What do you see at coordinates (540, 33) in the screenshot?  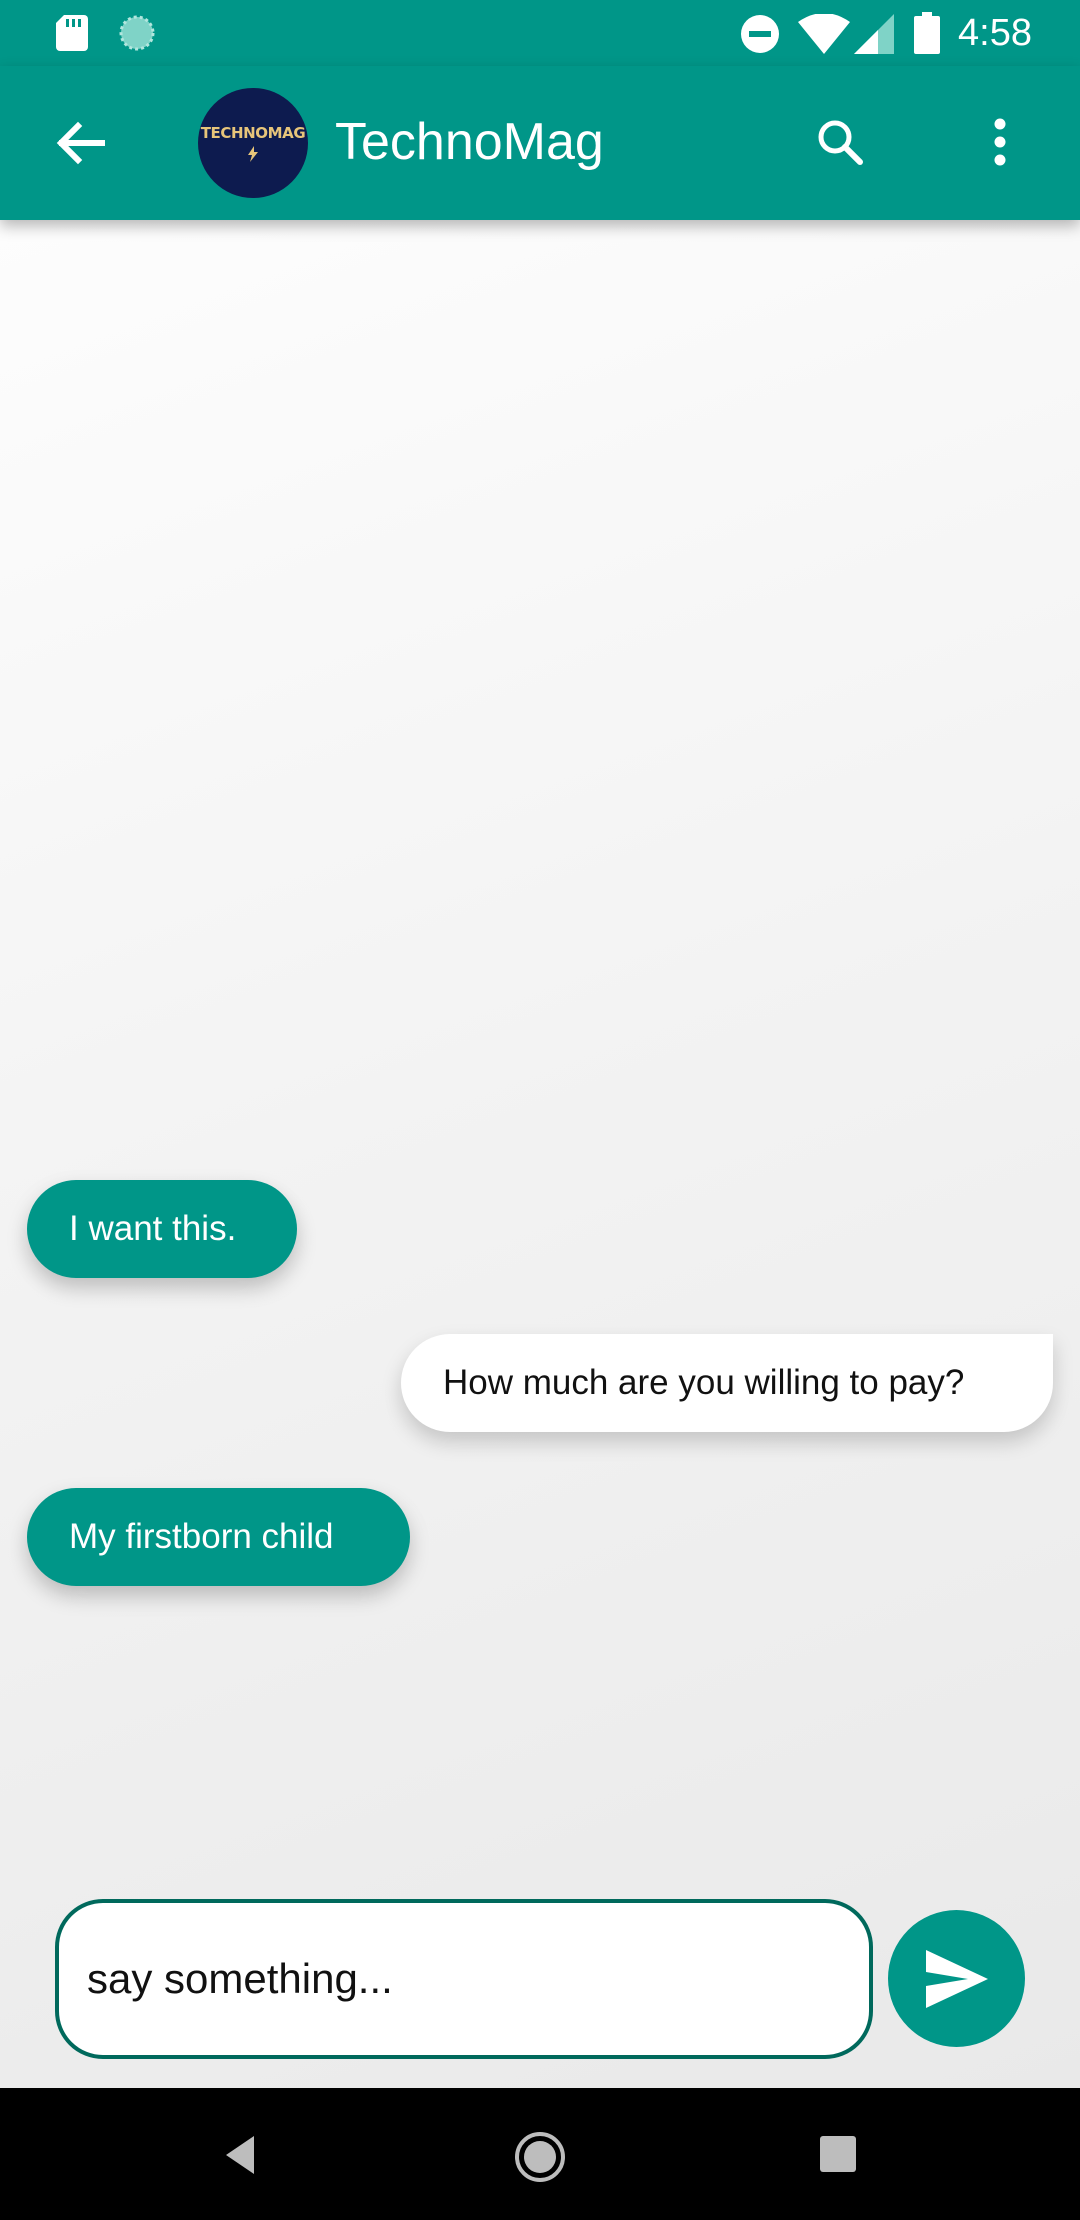 I see `status-bar: 4:58` at bounding box center [540, 33].